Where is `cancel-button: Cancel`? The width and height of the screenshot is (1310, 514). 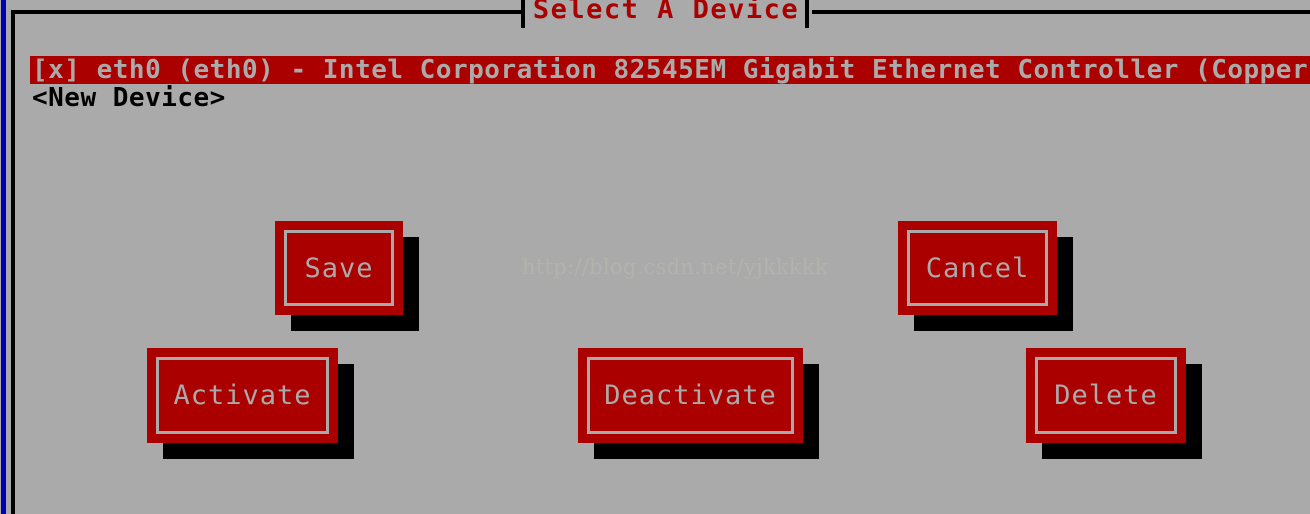
cancel-button: Cancel is located at coordinates (977, 268).